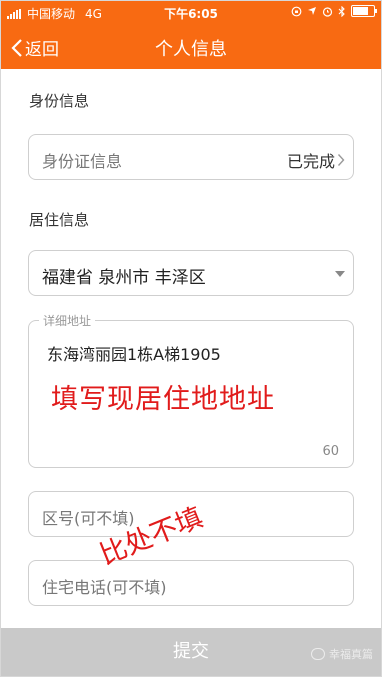 Image resolution: width=382 pixels, height=677 pixels. I want to click on address-legend: 详细地址, so click(67, 320).